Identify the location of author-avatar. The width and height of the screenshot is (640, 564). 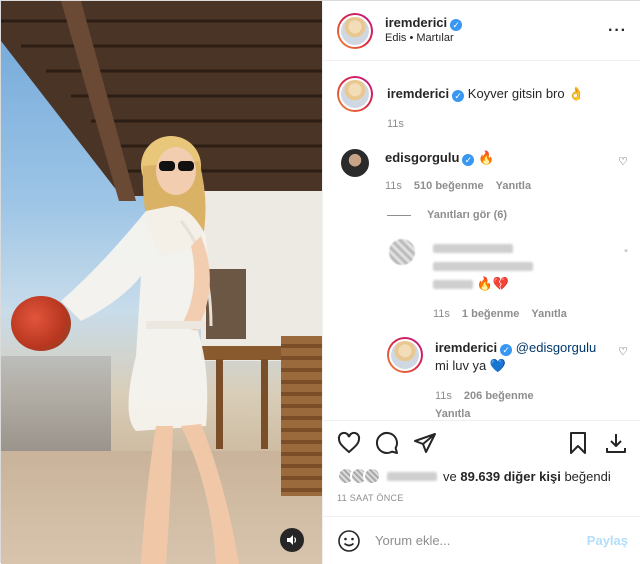
(355, 30).